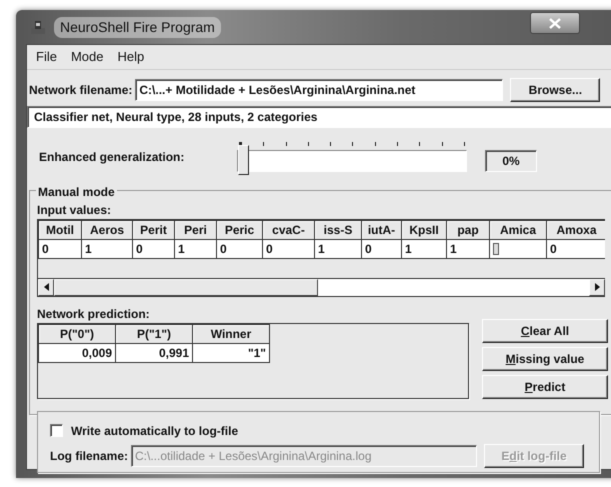 The height and width of the screenshot is (487, 611). Describe the element at coordinates (74, 210) in the screenshot. I see `section-label: Input values:` at that location.